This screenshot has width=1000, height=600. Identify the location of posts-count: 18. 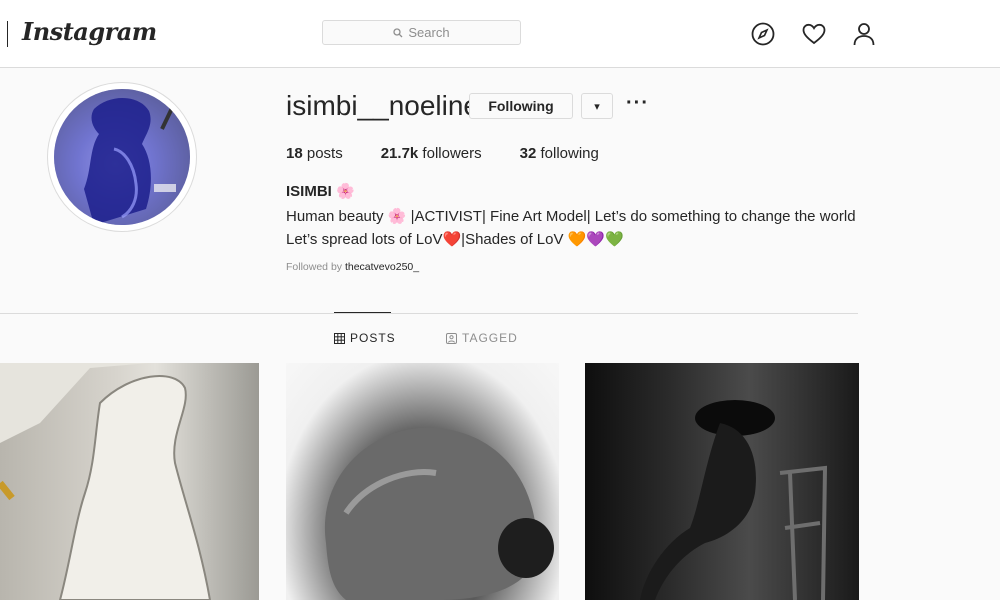
(294, 153).